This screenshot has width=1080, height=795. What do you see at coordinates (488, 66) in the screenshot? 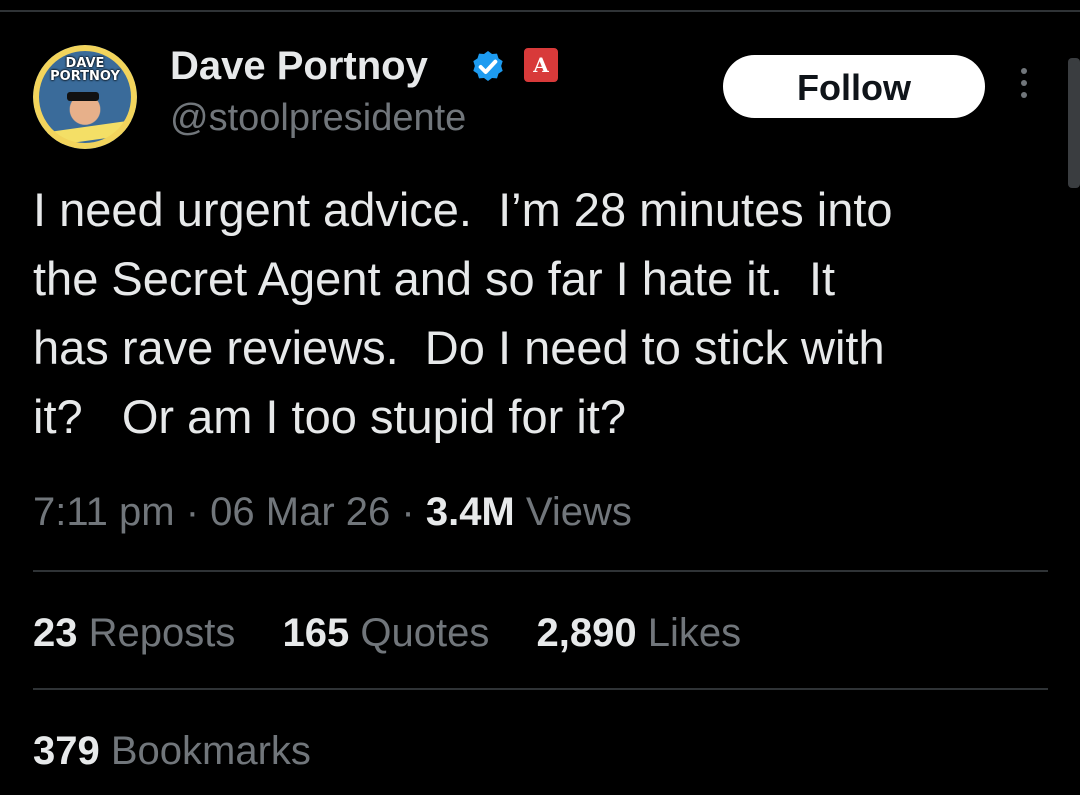
I see `verified-check-icon` at bounding box center [488, 66].